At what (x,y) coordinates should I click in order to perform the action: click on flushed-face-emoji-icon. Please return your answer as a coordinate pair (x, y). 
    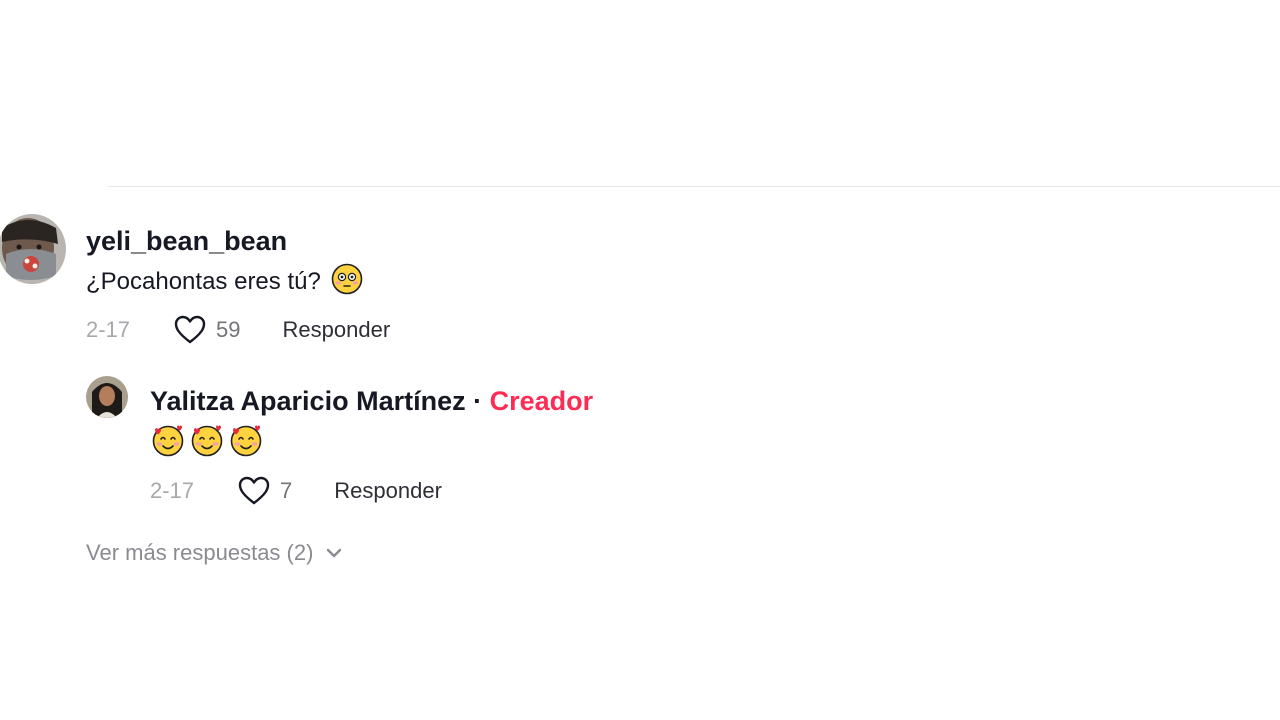
    Looking at the image, I should click on (347, 282).